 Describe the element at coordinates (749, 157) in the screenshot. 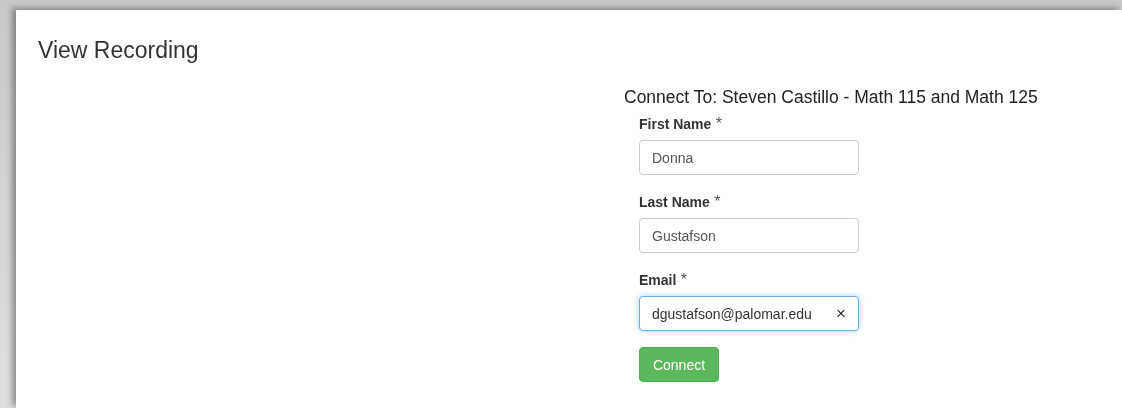

I see `input-field: Donna` at that location.